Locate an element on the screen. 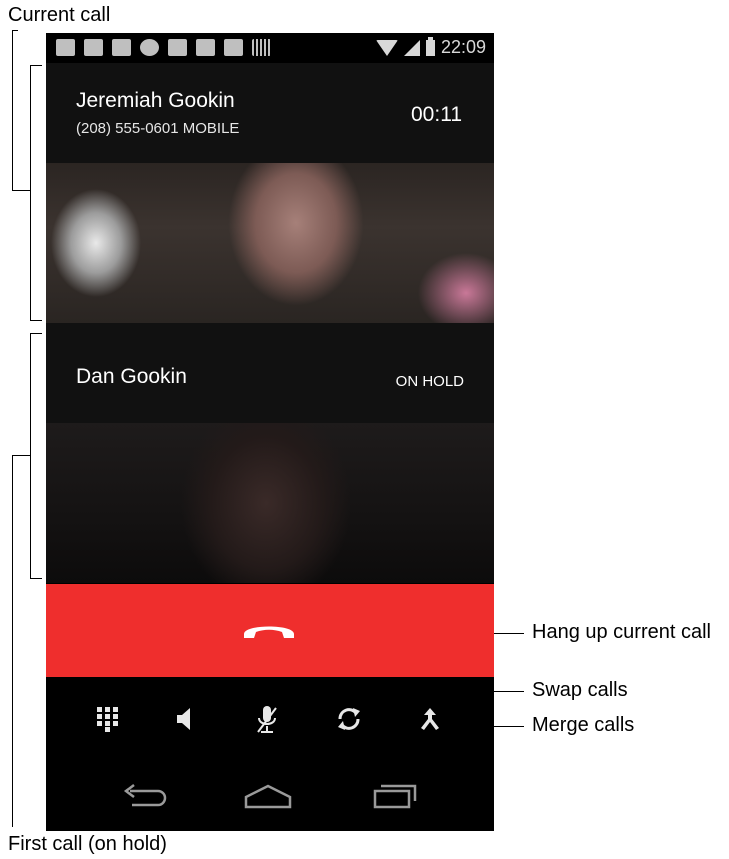  recents-button is located at coordinates (395, 796).